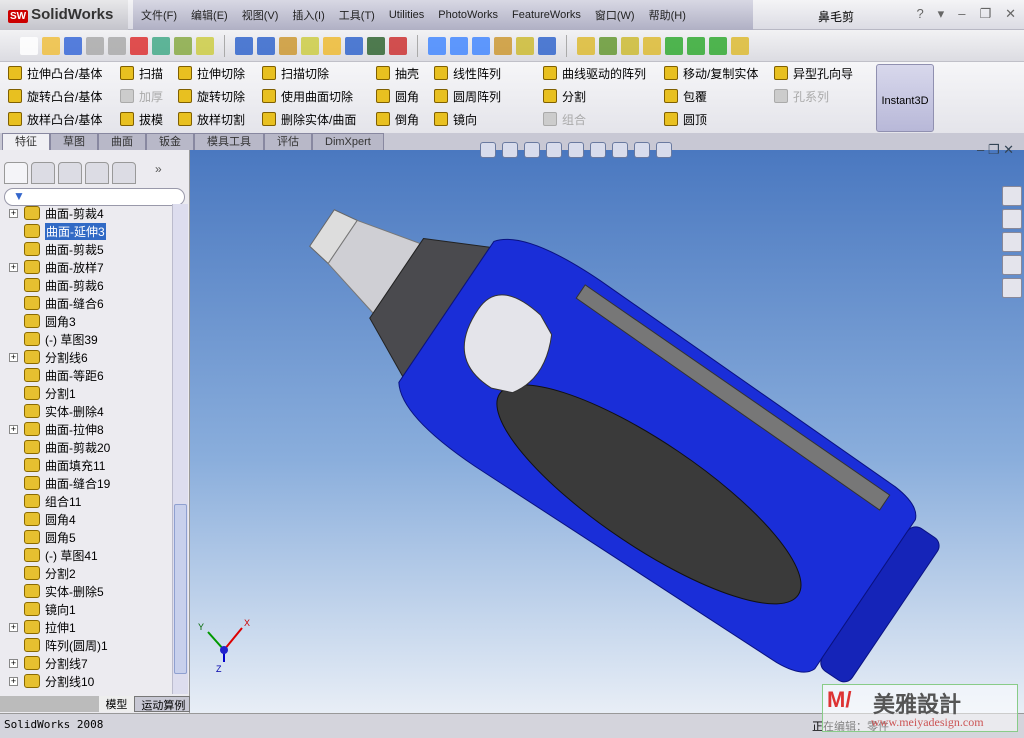 This screenshot has height=738, width=1024. I want to click on instant3d-button: Instant3D, so click(905, 98).